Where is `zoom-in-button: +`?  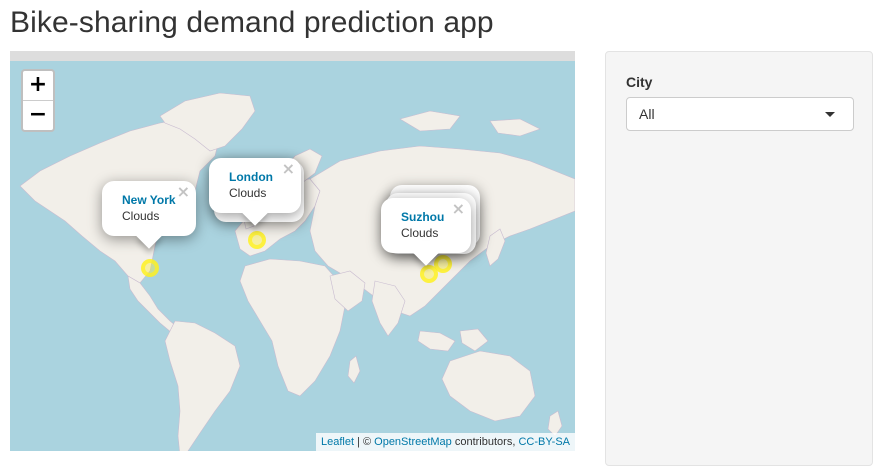
zoom-in-button: + is located at coordinates (38, 85).